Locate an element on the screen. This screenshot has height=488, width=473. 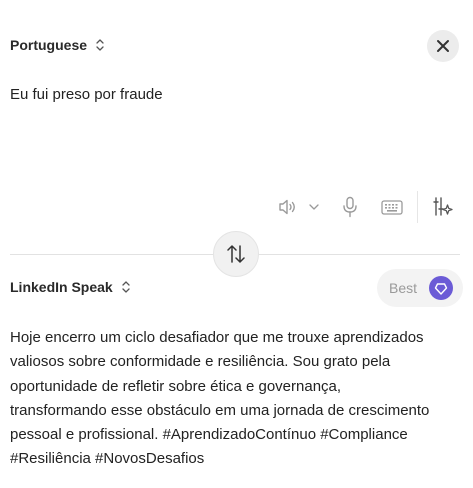
speaker-icon is located at coordinates (287, 207).